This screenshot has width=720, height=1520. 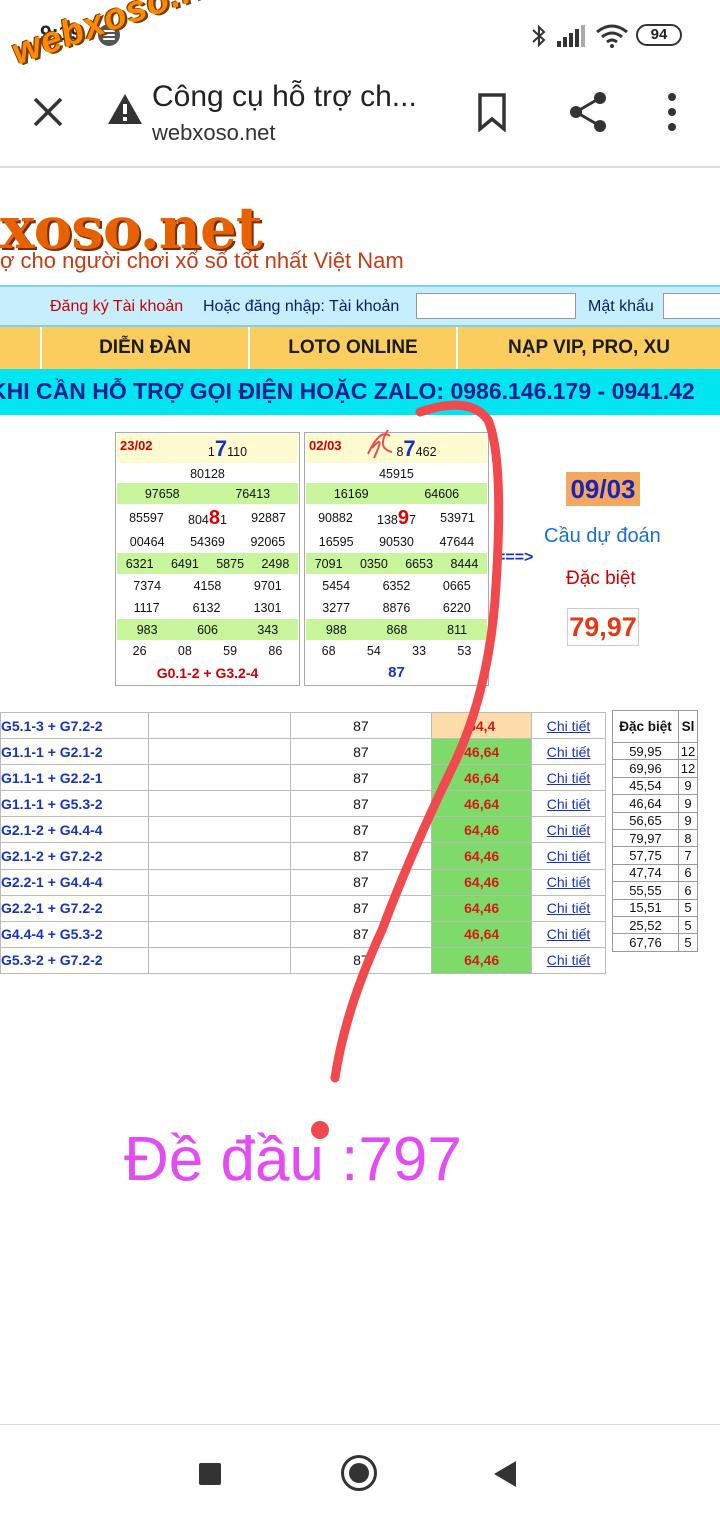 I want to click on system-nav-bar, so click(x=360, y=1472).